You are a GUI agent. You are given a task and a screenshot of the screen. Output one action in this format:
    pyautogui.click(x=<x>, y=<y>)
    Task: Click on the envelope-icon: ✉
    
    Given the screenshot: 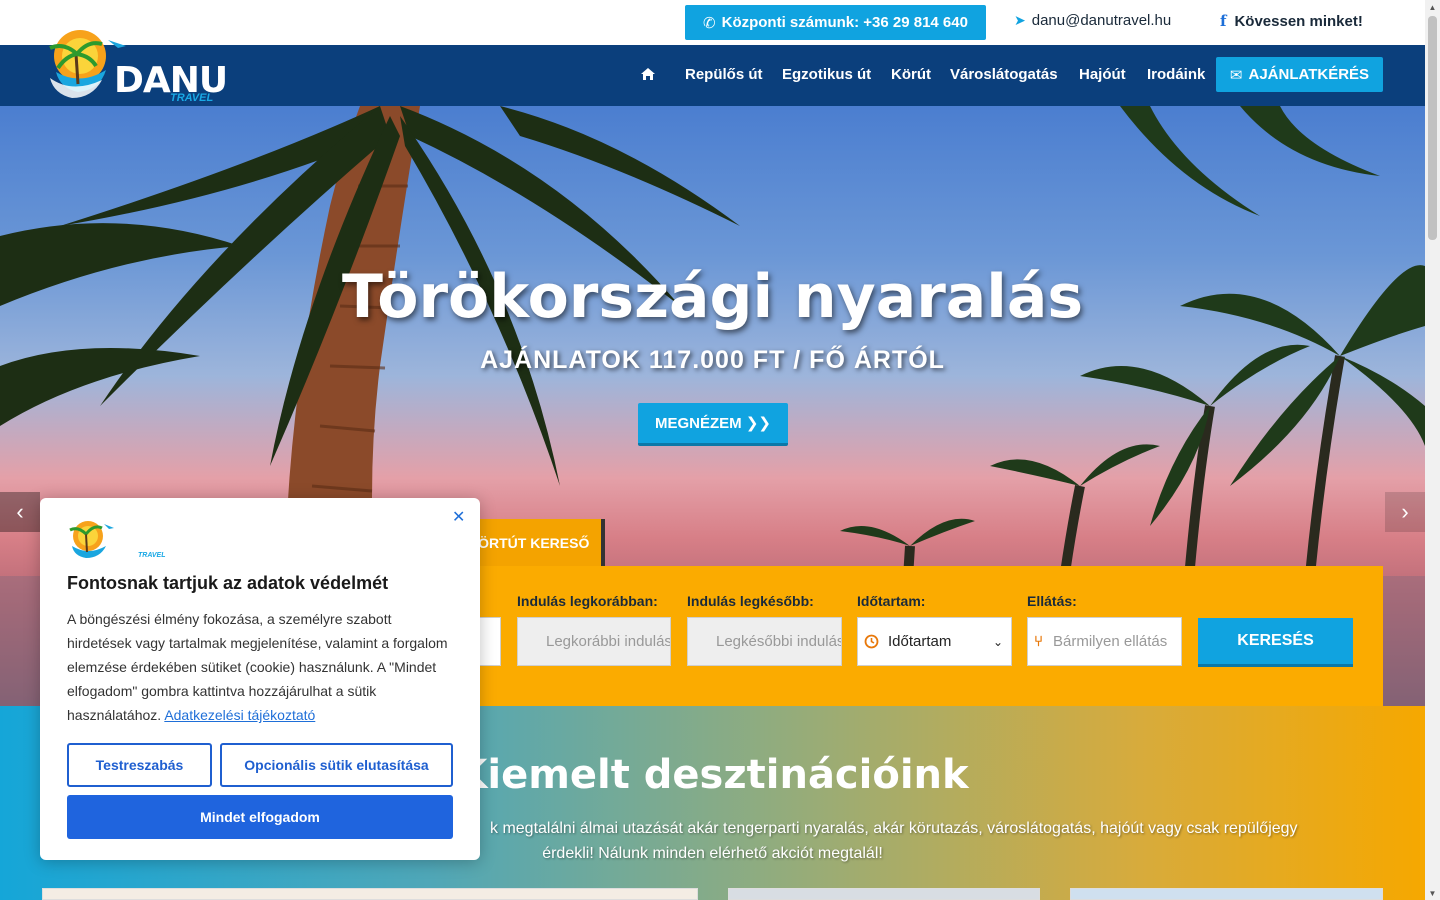 What is the action you would take?
    pyautogui.click(x=1236, y=75)
    